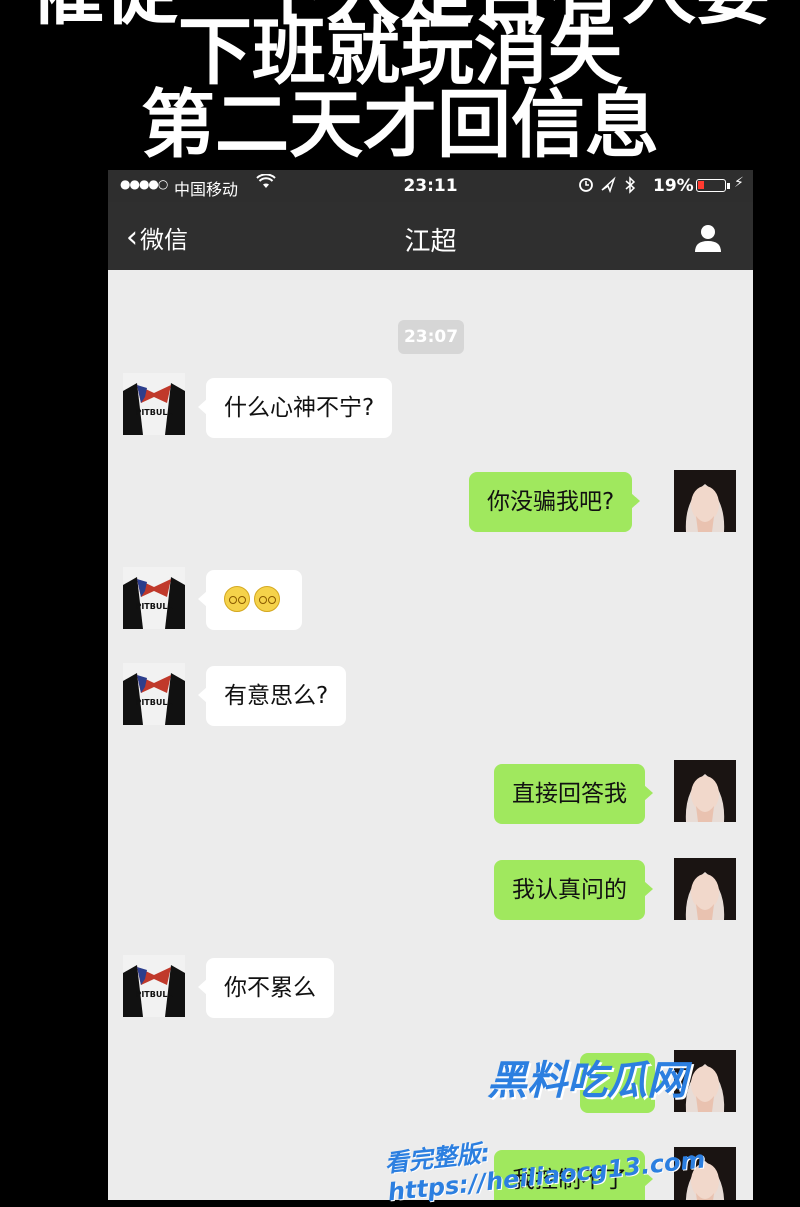  I want to click on battery-icon, so click(711, 185).